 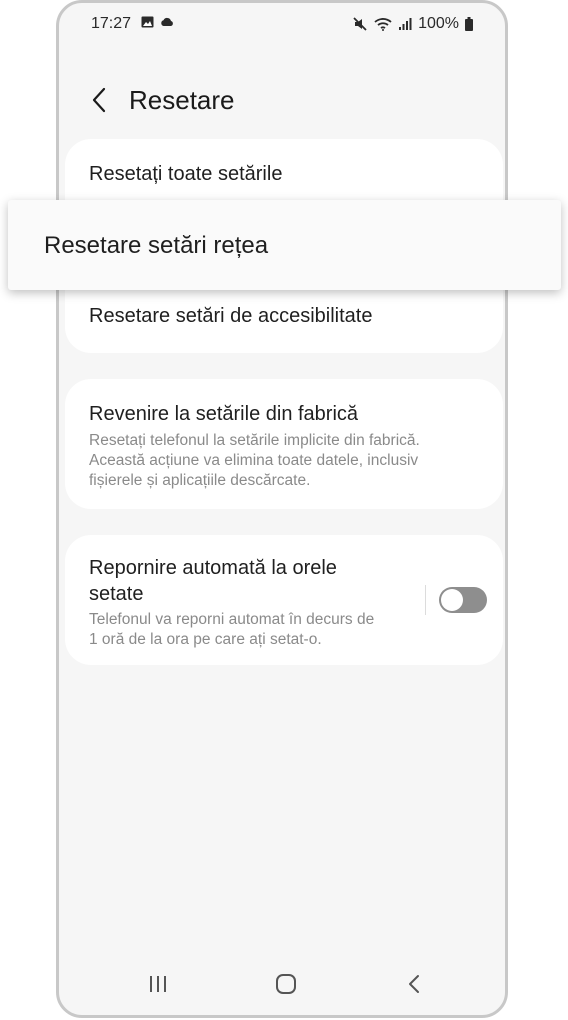 I want to click on signal-icon, so click(x=405, y=24).